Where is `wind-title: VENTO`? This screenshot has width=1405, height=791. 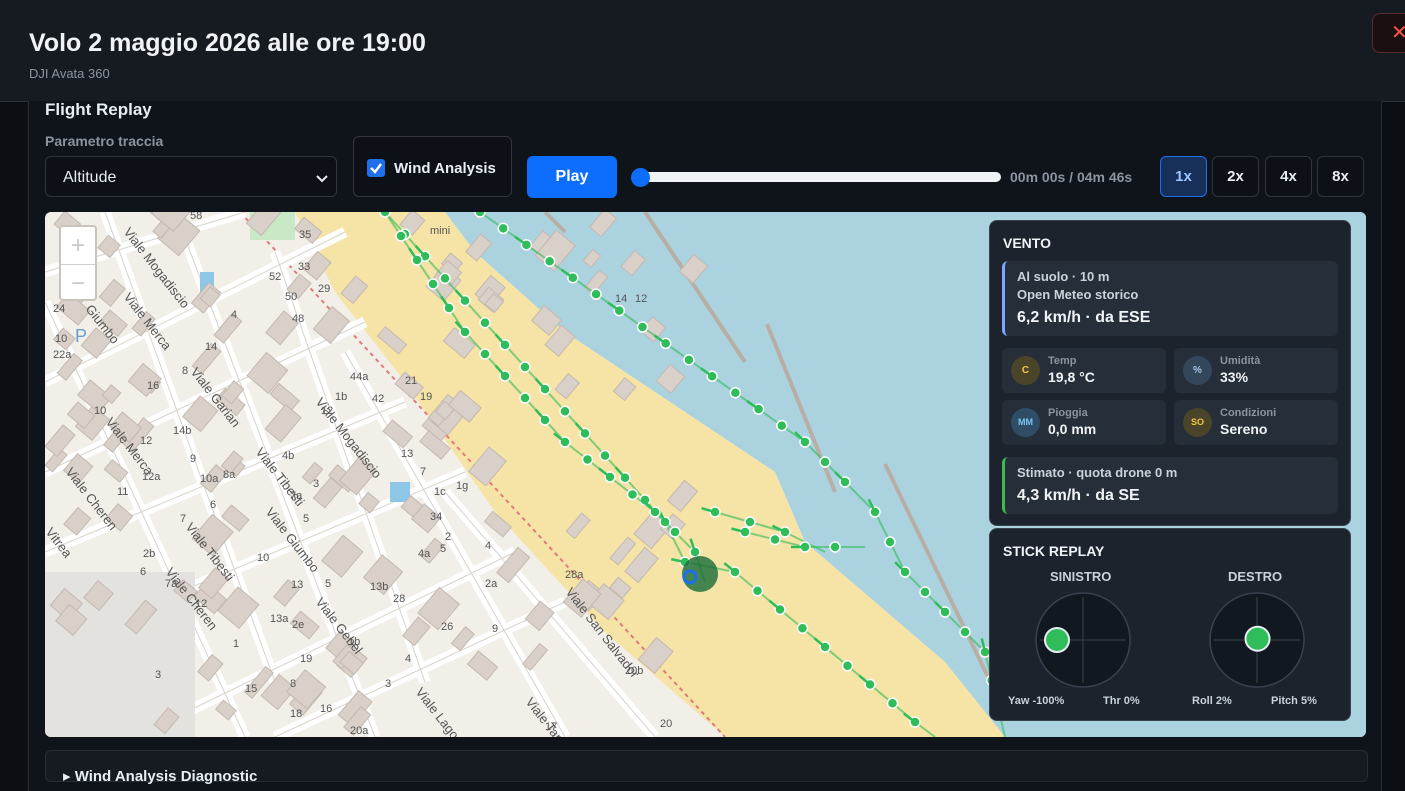
wind-title: VENTO is located at coordinates (1027, 243).